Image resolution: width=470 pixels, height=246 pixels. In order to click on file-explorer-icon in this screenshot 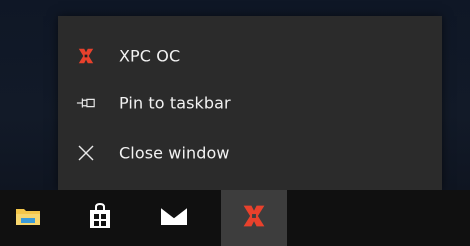, I will do `click(28, 218)`.